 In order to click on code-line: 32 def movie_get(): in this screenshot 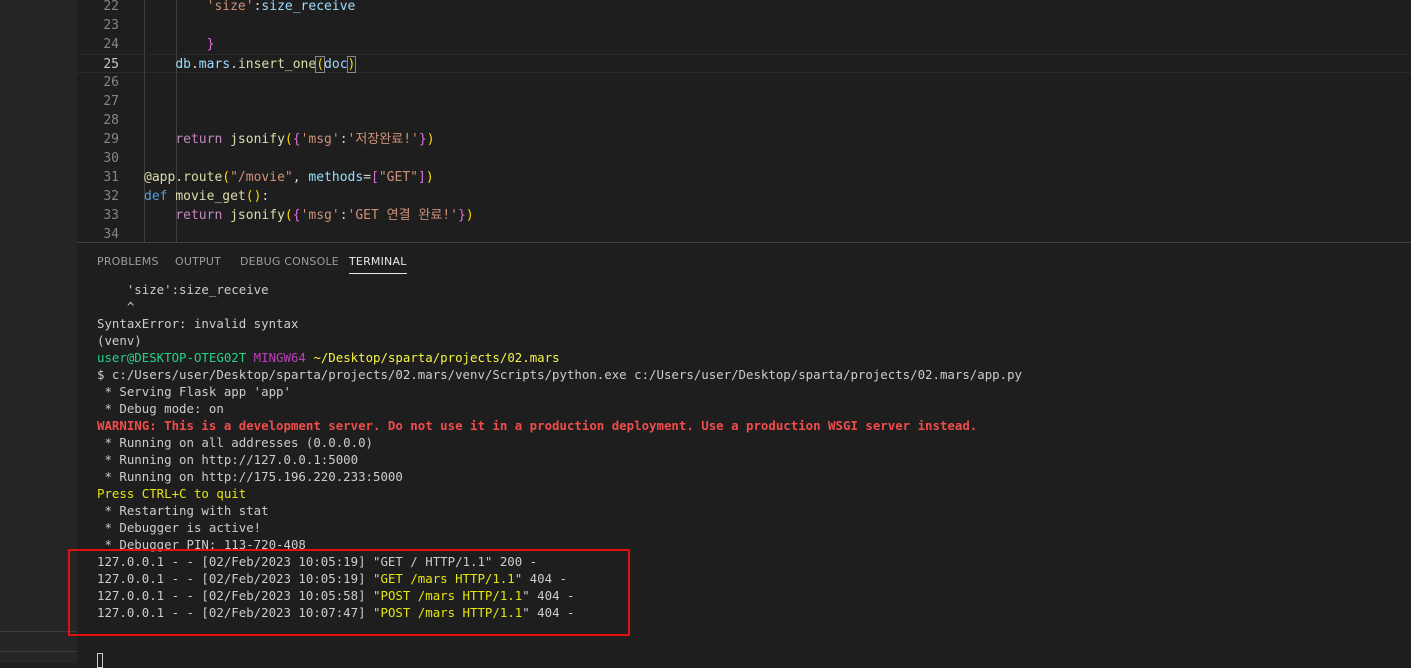, I will do `click(744, 196)`.